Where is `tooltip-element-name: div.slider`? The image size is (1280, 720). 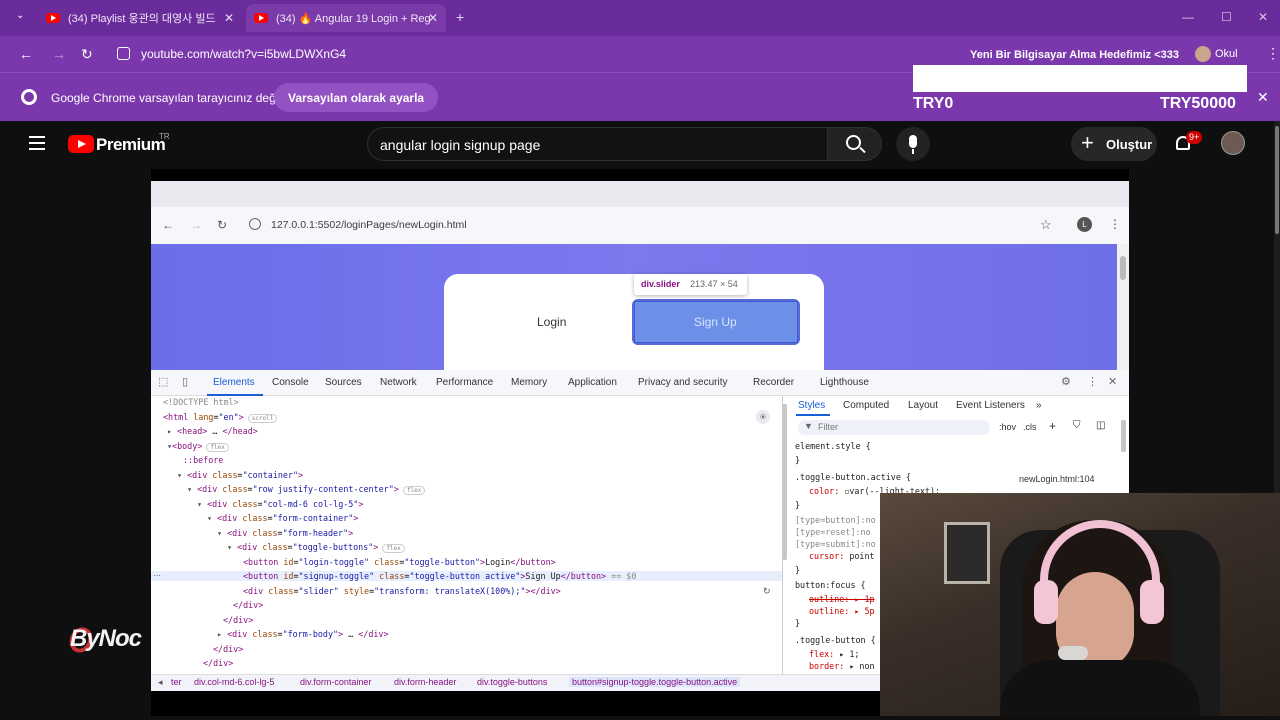
tooltip-element-name: div.slider is located at coordinates (660, 284).